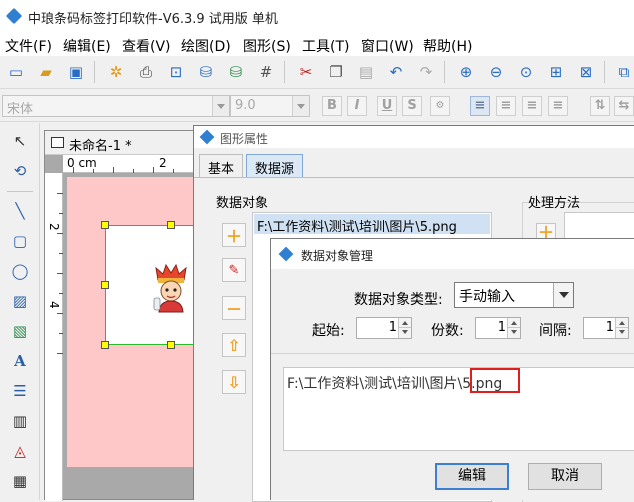 This screenshot has width=634, height=502. Describe the element at coordinates (414, 177) in the screenshot. I see `tab-divider` at that location.